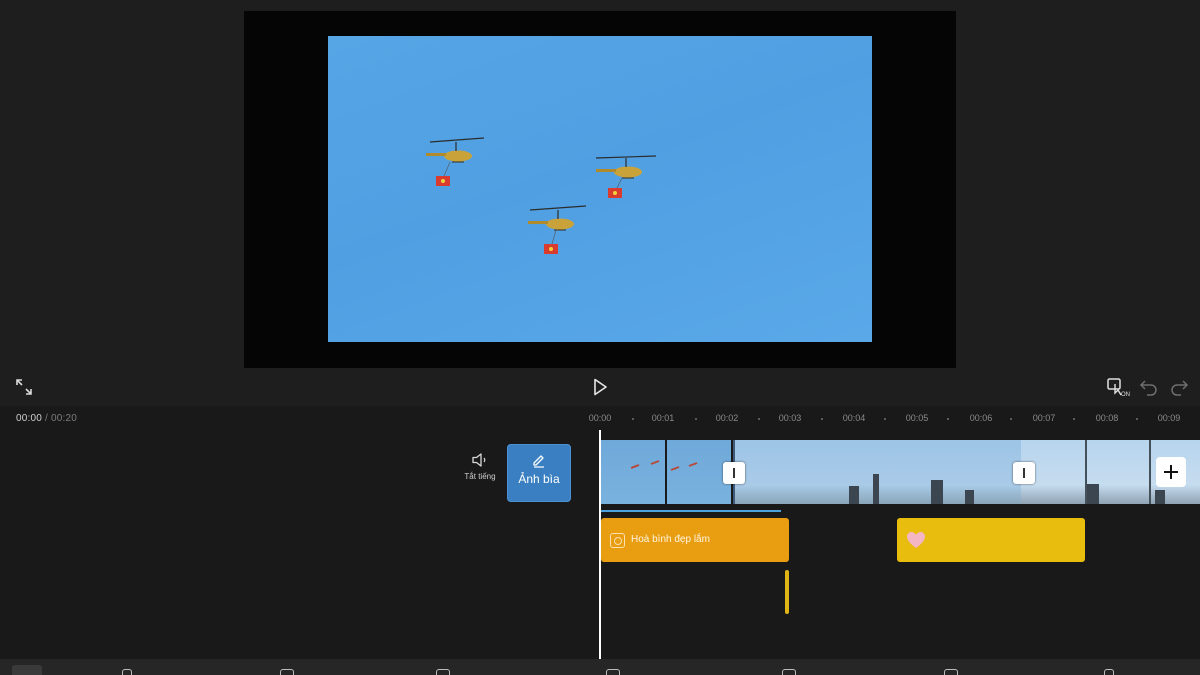 The height and width of the screenshot is (675, 1200). What do you see at coordinates (854, 418) in the screenshot?
I see `ruler-tick: 00:04` at bounding box center [854, 418].